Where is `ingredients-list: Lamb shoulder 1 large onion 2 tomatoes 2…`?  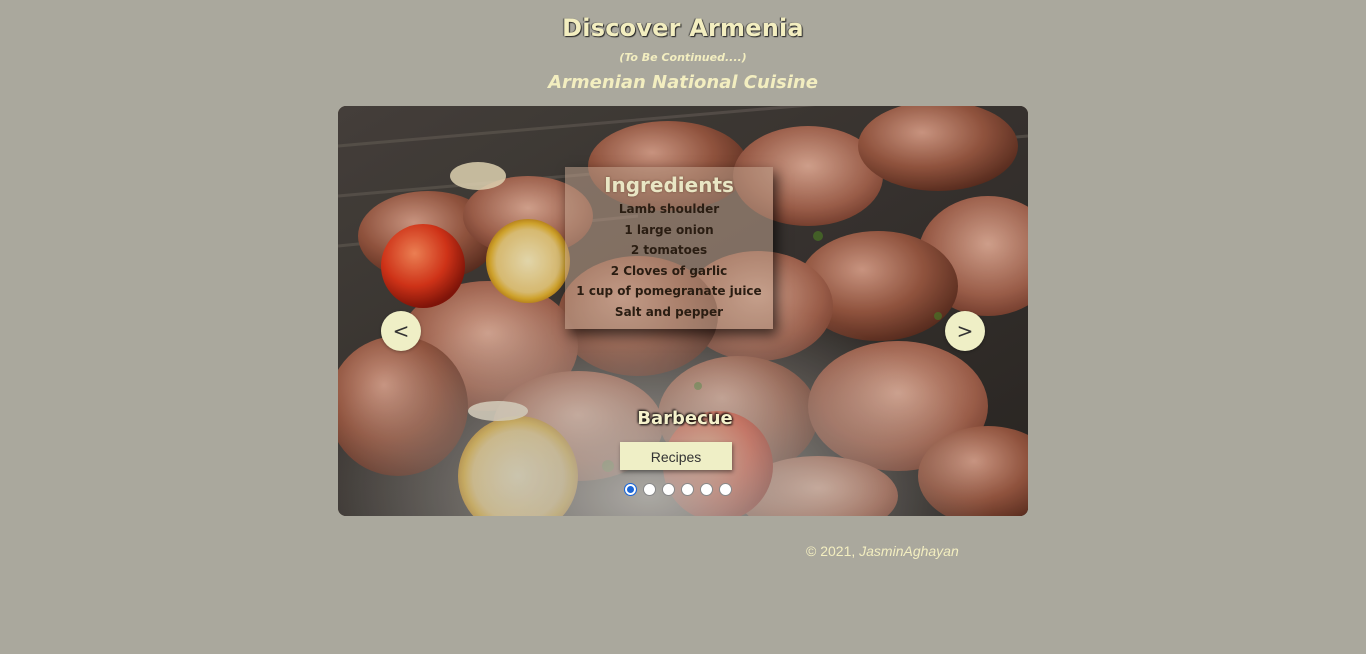 ingredients-list: Lamb shoulder 1 large onion 2 tomatoes 2… is located at coordinates (669, 261).